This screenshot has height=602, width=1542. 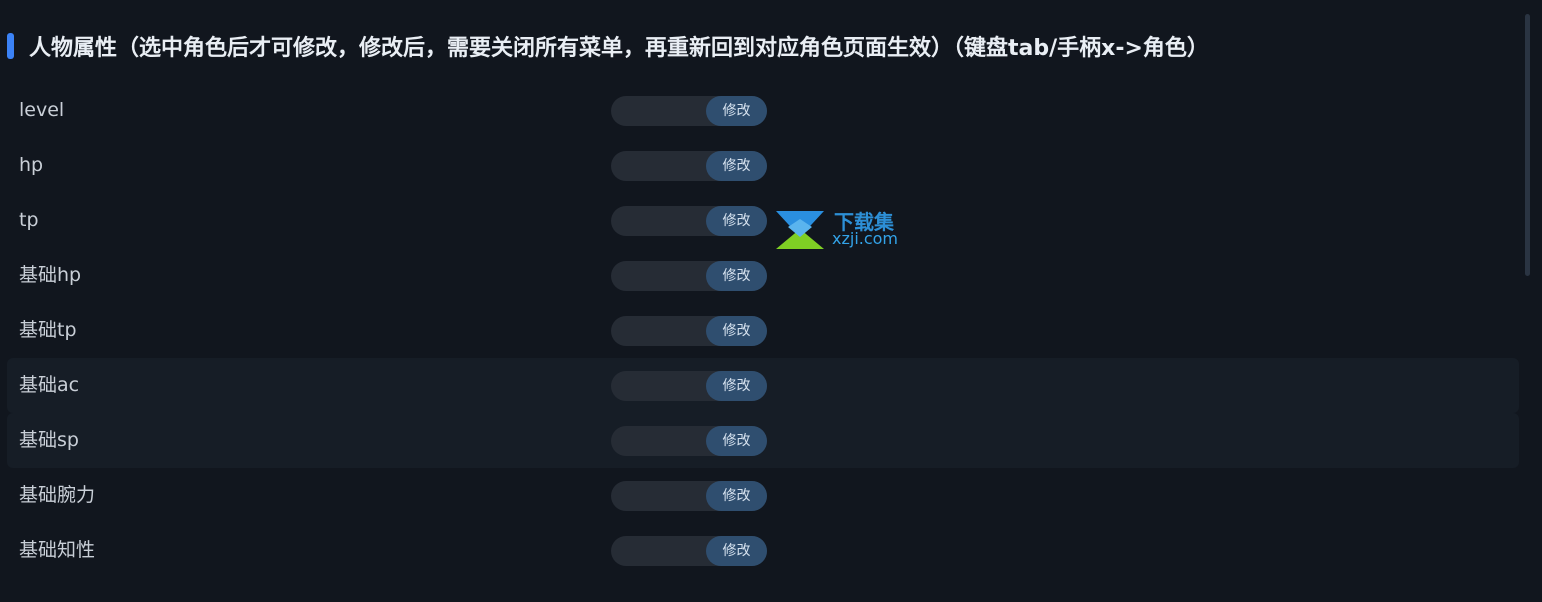 What do you see at coordinates (50, 275) in the screenshot?
I see `attribute-label: 基础hp` at bounding box center [50, 275].